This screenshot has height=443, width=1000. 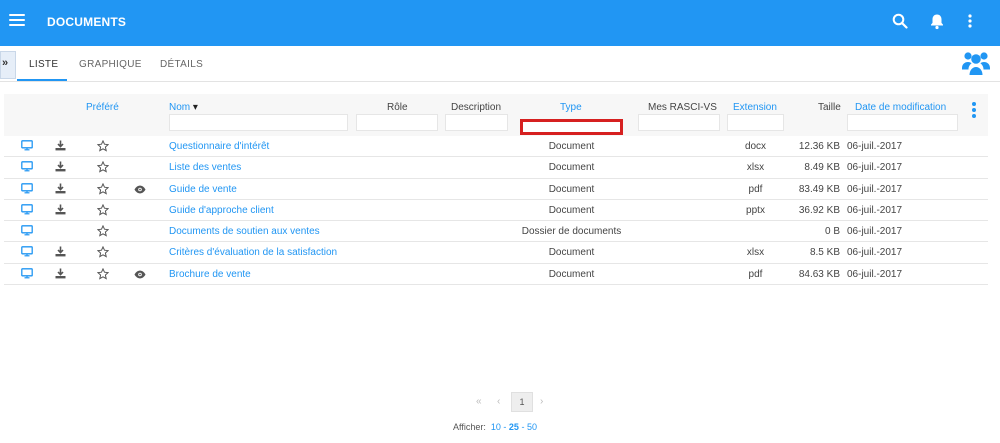 I want to click on header-name-label: Nom, so click(x=180, y=107).